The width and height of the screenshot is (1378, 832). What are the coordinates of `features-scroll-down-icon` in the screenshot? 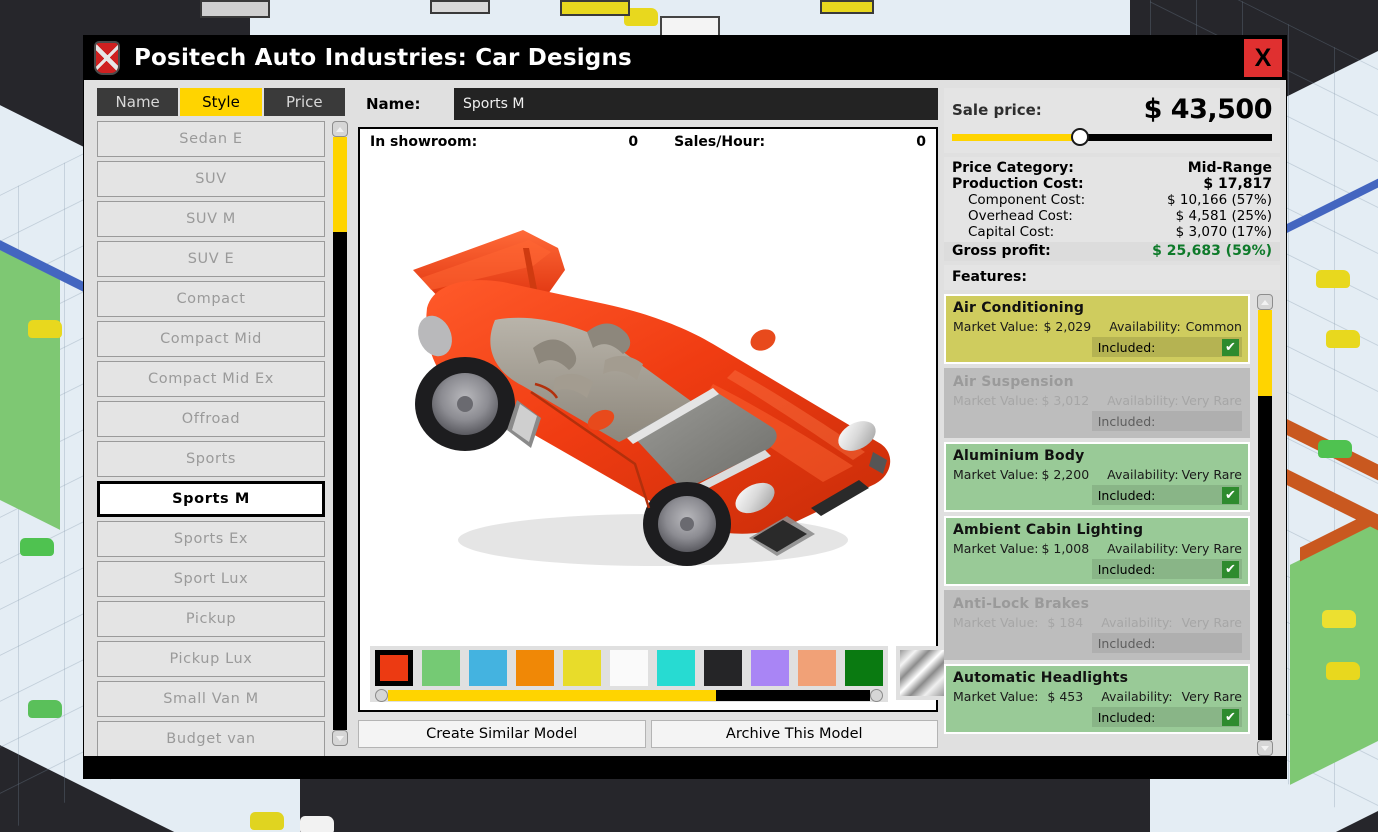 It's located at (1265, 748).